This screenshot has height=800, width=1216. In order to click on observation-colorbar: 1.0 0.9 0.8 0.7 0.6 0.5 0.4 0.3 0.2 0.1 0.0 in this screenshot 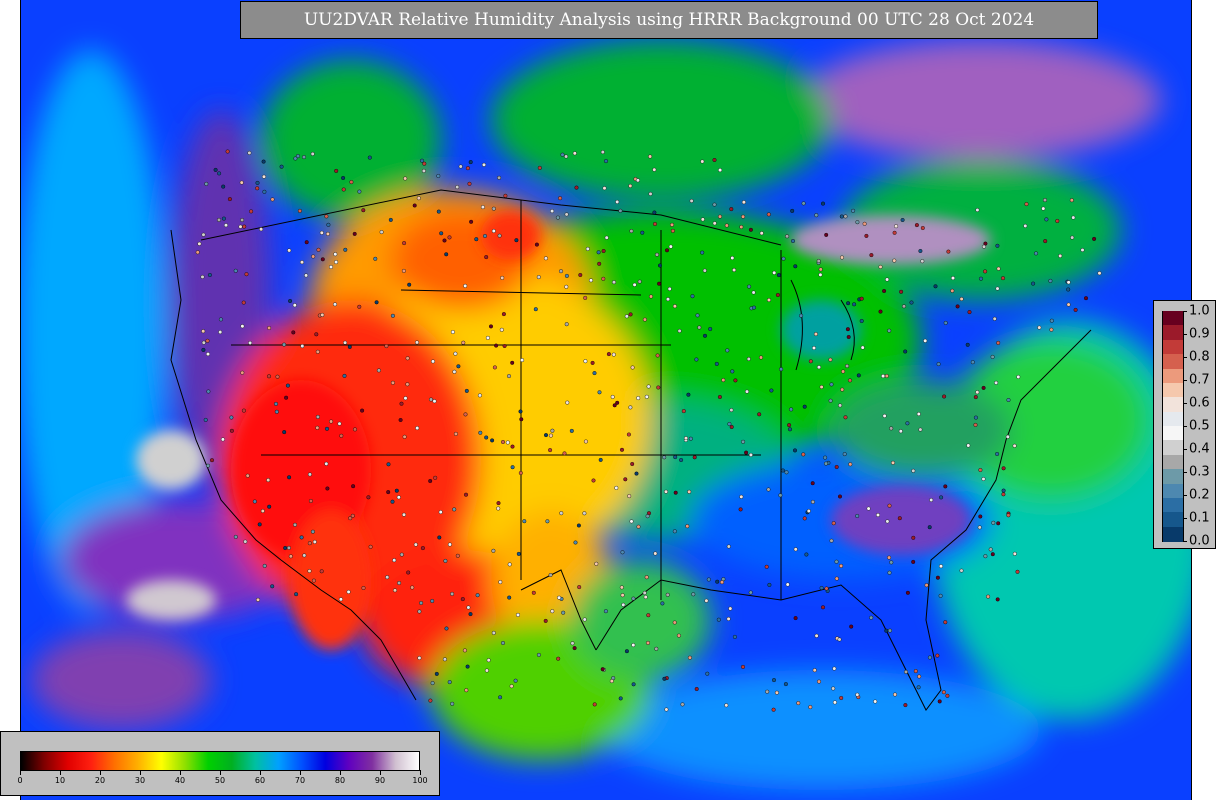, I will do `click(1184, 424)`.